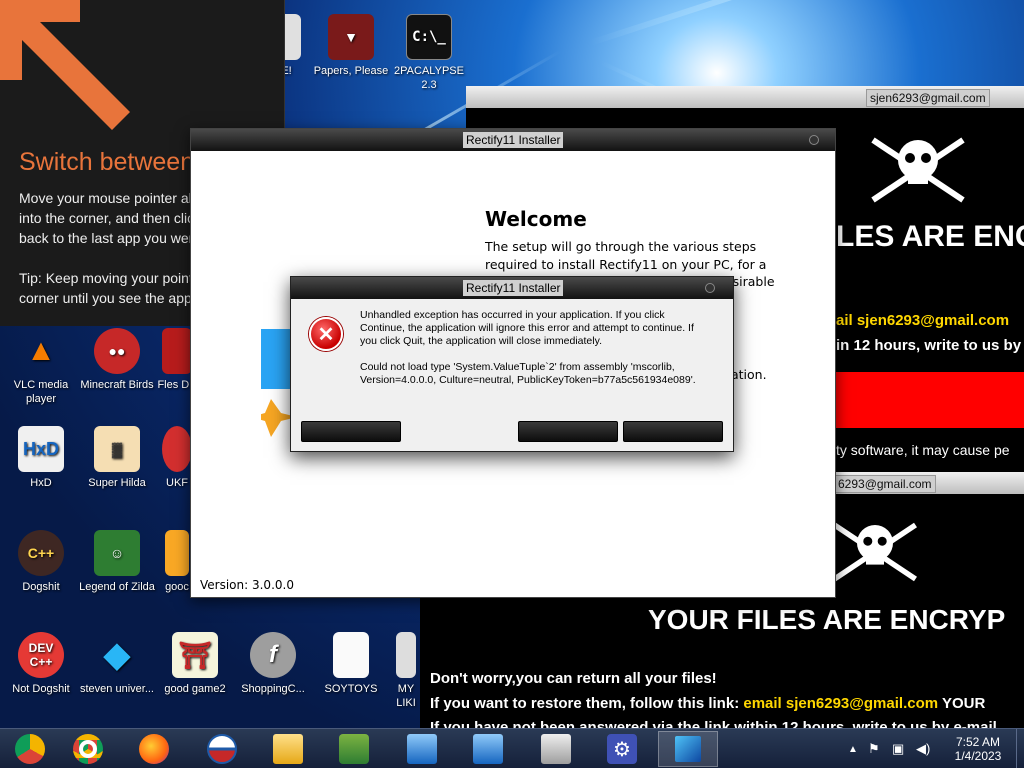 The width and height of the screenshot is (1024, 768). What do you see at coordinates (177, 553) in the screenshot?
I see `folder-icon` at bounding box center [177, 553].